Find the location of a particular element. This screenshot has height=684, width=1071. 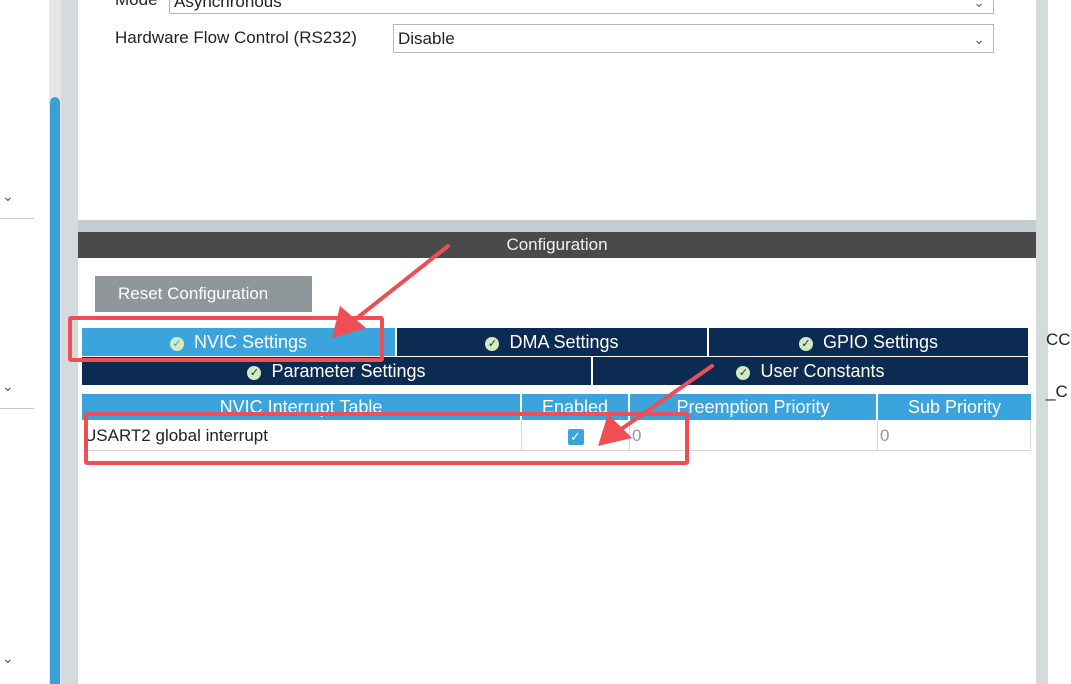

tab-label: DMA Settings is located at coordinates (564, 342).